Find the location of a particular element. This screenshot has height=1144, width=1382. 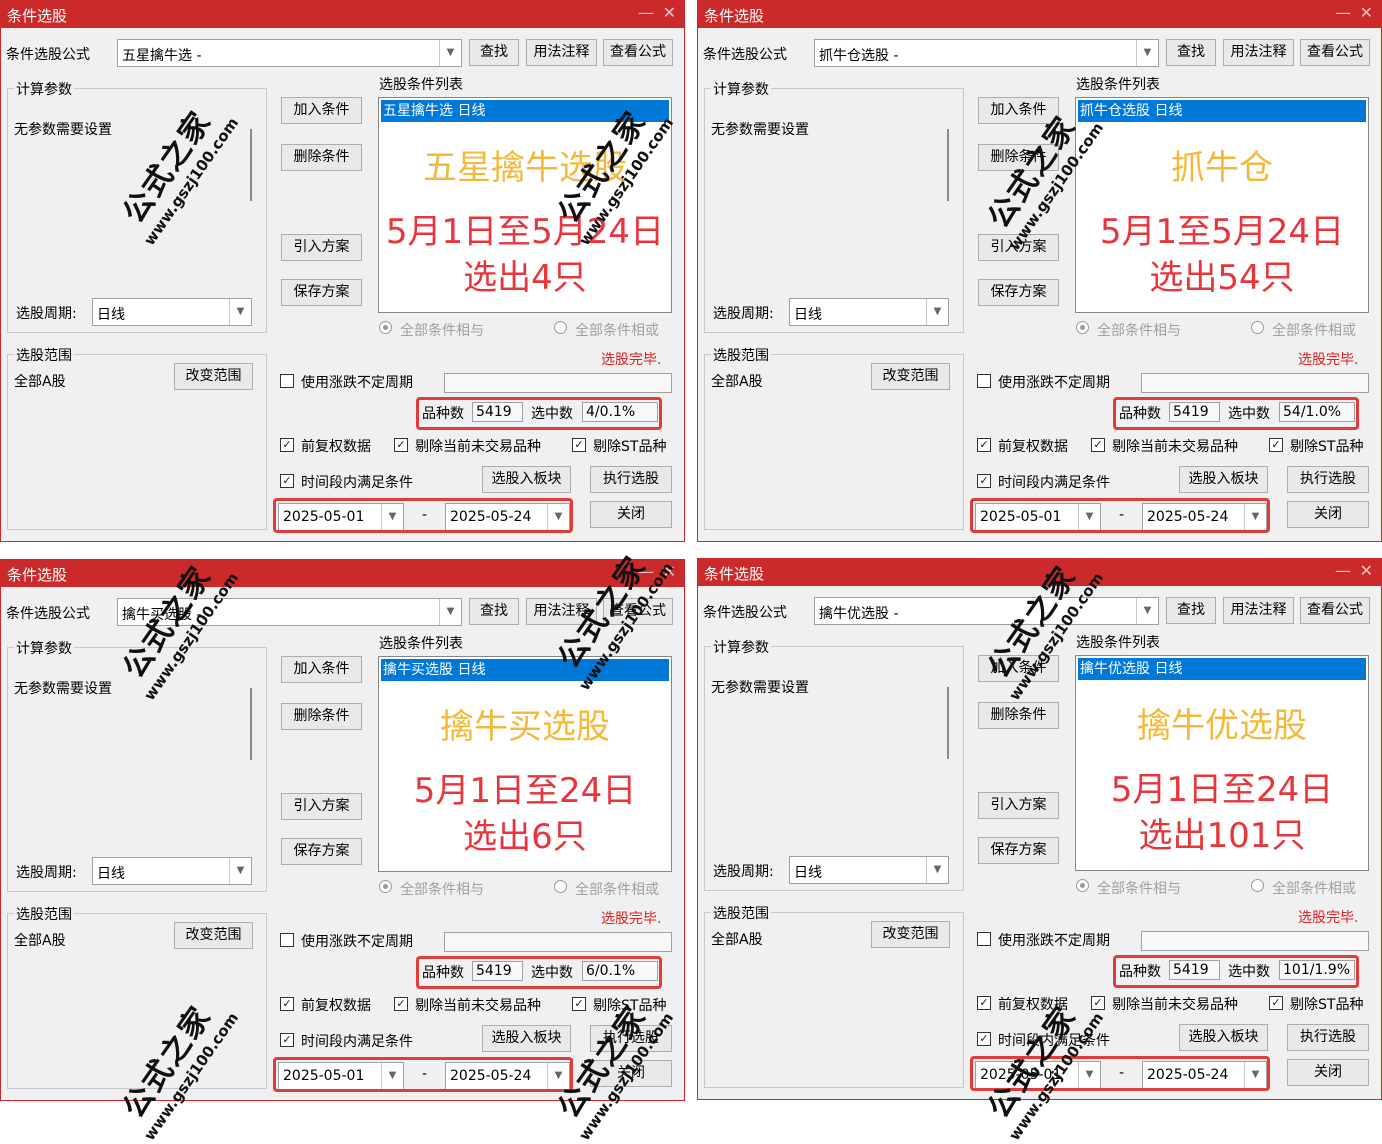

condition-list: 五星擒牛选 日线 五星擒牛选股 5月1日至5月24日 选出4只 is located at coordinates (525, 205).